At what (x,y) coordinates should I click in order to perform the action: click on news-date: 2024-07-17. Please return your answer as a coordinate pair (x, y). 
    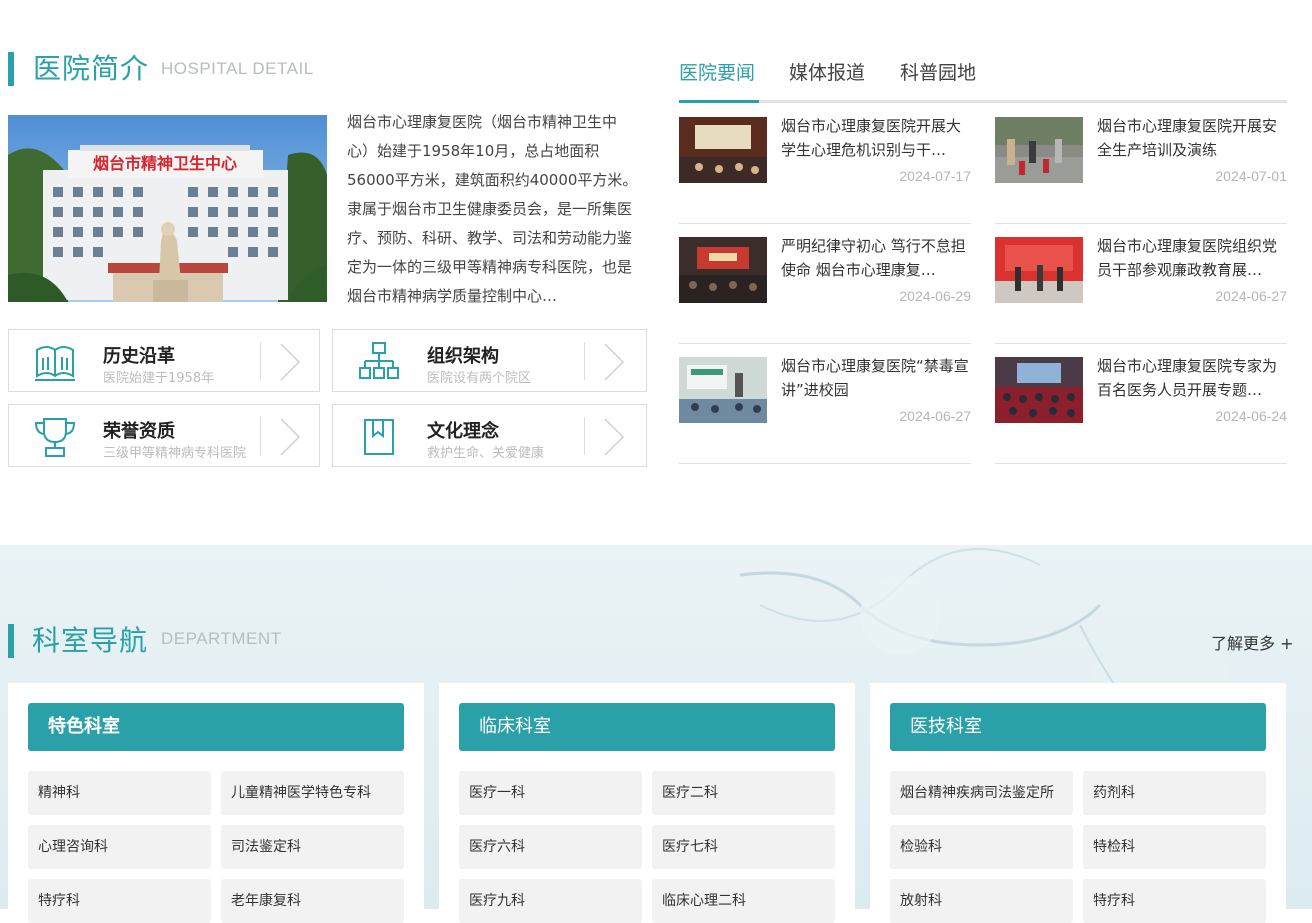
    Looking at the image, I should click on (935, 176).